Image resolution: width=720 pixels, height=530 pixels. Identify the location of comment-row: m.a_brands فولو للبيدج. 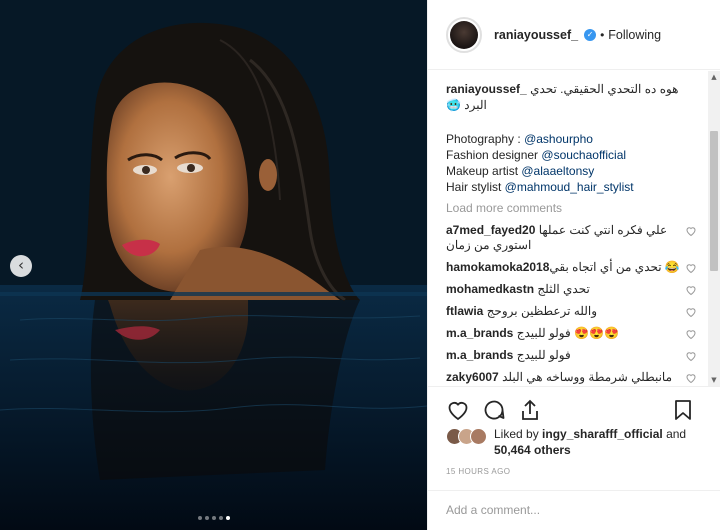
(571, 355).